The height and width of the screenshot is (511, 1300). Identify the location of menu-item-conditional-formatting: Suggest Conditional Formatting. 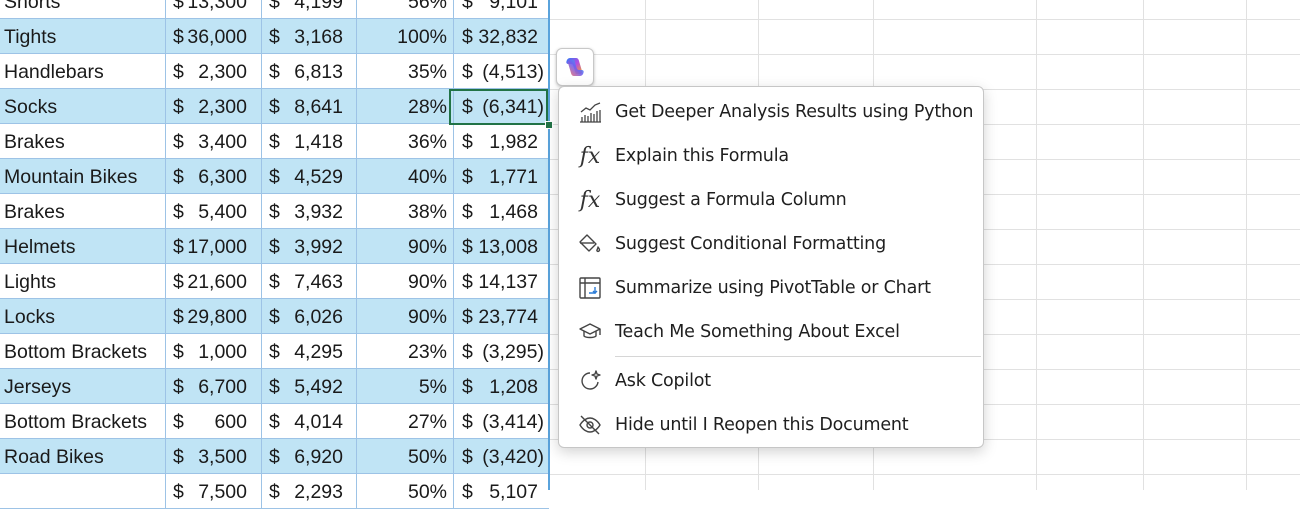
(771, 244).